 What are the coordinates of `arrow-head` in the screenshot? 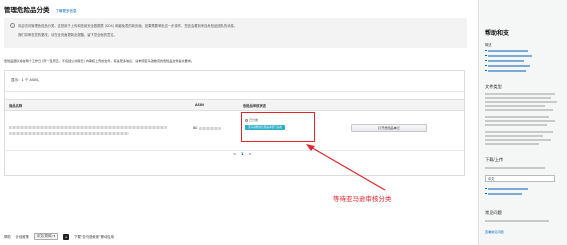 It's located at (310, 147).